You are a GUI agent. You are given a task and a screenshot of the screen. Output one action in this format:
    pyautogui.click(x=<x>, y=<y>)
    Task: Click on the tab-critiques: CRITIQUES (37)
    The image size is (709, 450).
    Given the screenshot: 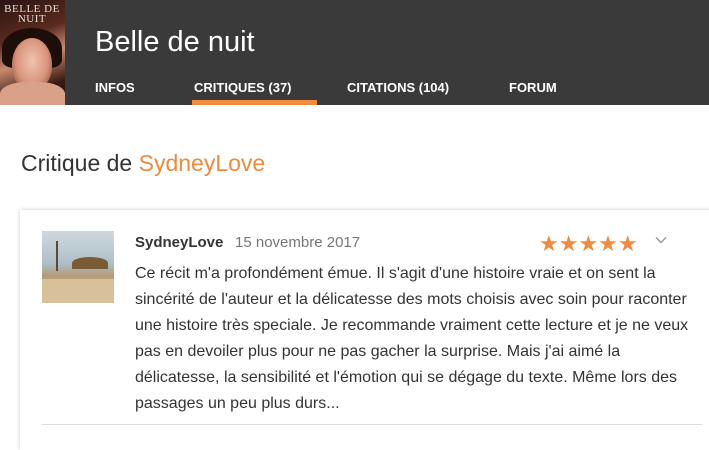 What is the action you would take?
    pyautogui.click(x=243, y=87)
    